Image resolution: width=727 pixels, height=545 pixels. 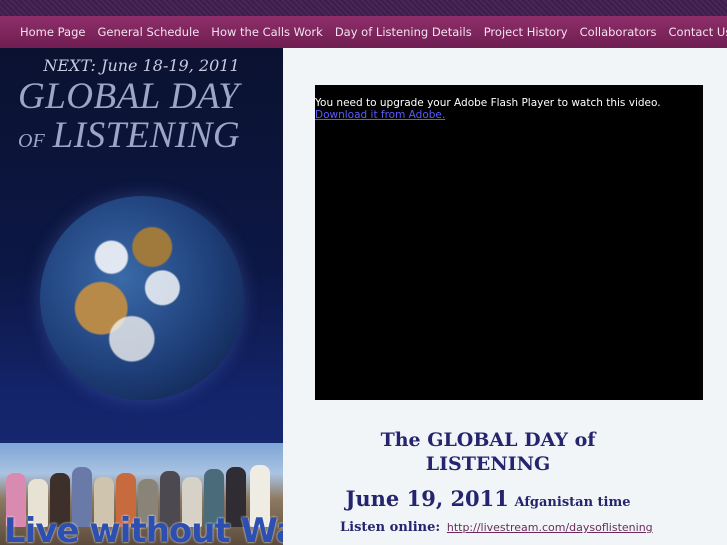 I want to click on event-title: The GLOBAL DAY of LISTENING, so click(x=488, y=452).